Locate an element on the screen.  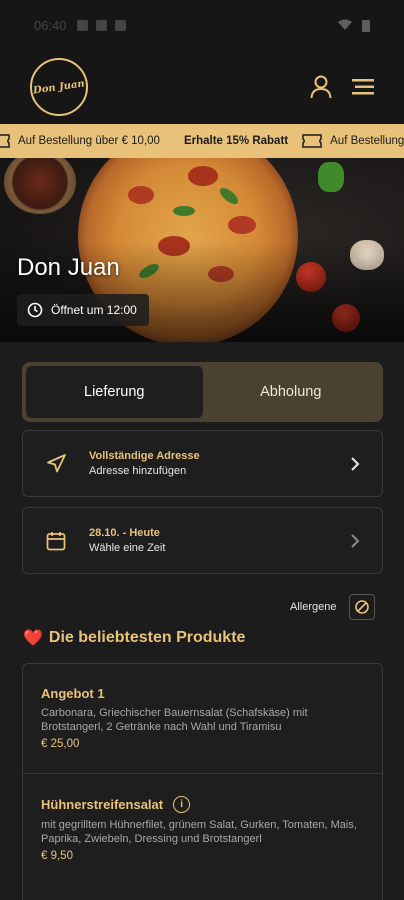
allergene-button is located at coordinates (362, 607).